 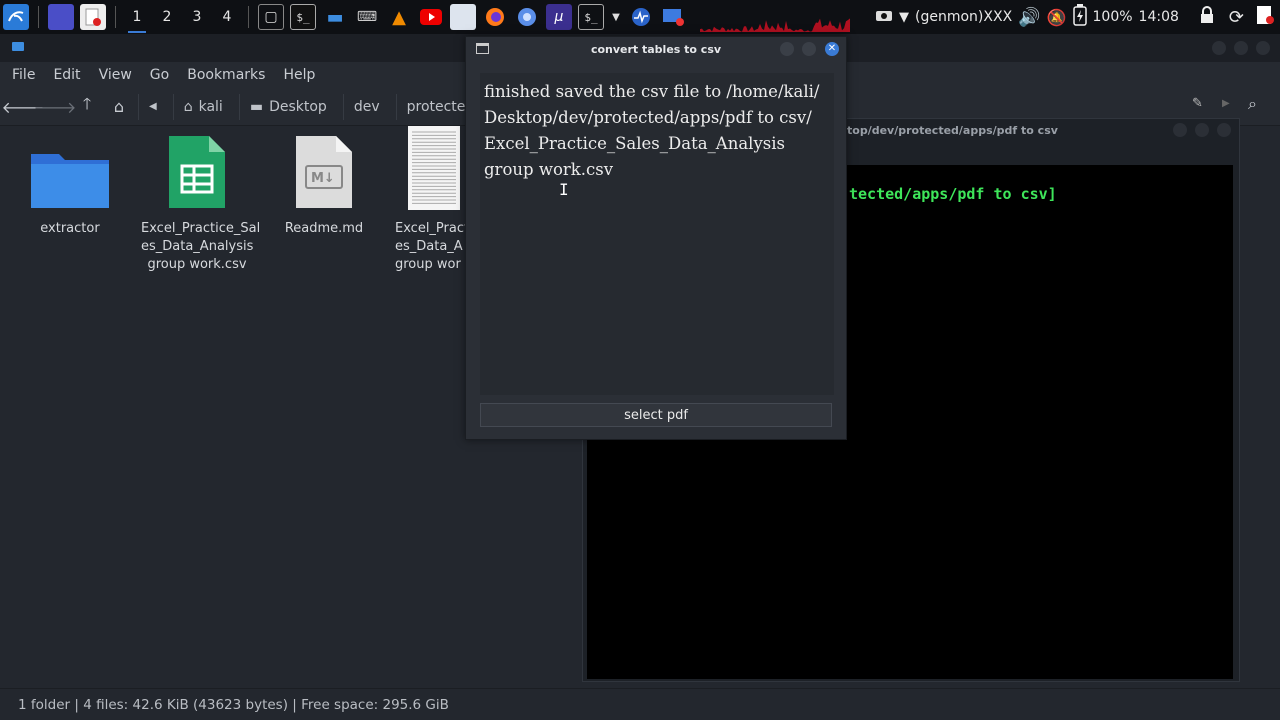 What do you see at coordinates (23, 107) in the screenshot?
I see `back-arrow-icon: 🡐` at bounding box center [23, 107].